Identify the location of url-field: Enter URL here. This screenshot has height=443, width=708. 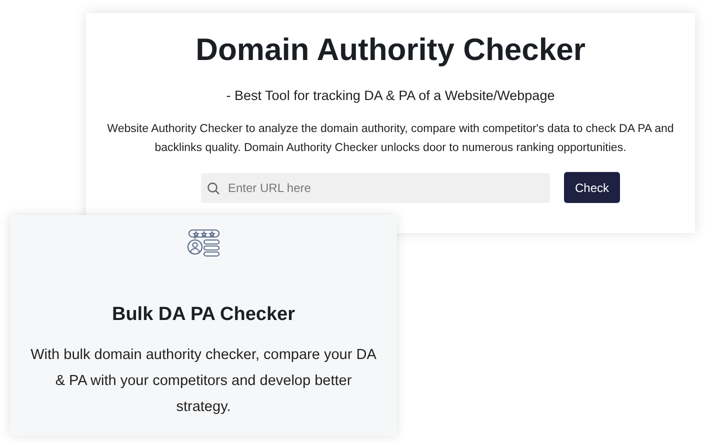
(375, 187).